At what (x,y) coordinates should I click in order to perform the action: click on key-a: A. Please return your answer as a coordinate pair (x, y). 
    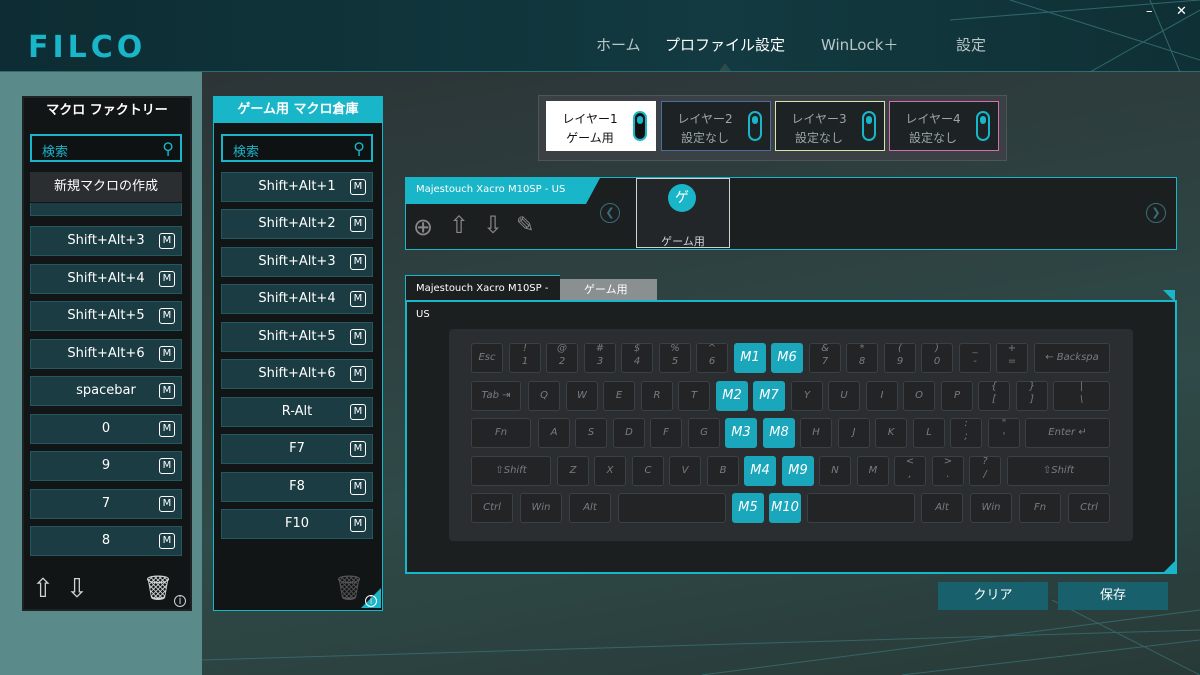
    Looking at the image, I should click on (554, 433).